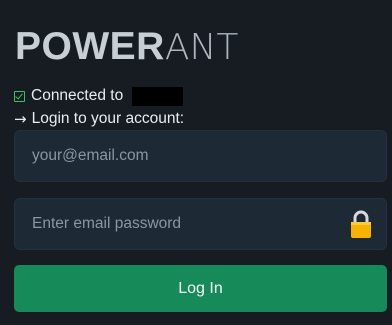 The width and height of the screenshot is (392, 325). What do you see at coordinates (20, 119) in the screenshot?
I see `arrow-right-icon: →` at bounding box center [20, 119].